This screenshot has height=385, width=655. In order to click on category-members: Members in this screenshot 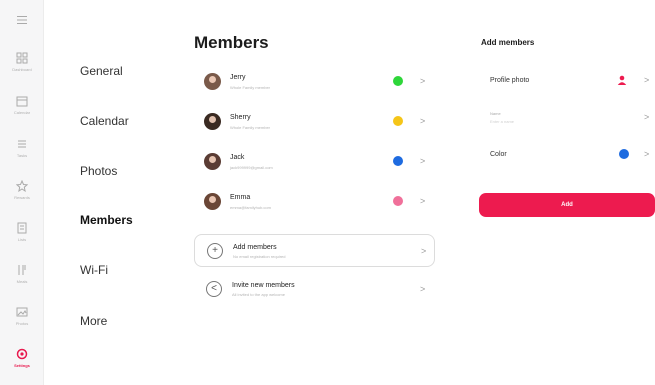, I will do `click(106, 220)`.